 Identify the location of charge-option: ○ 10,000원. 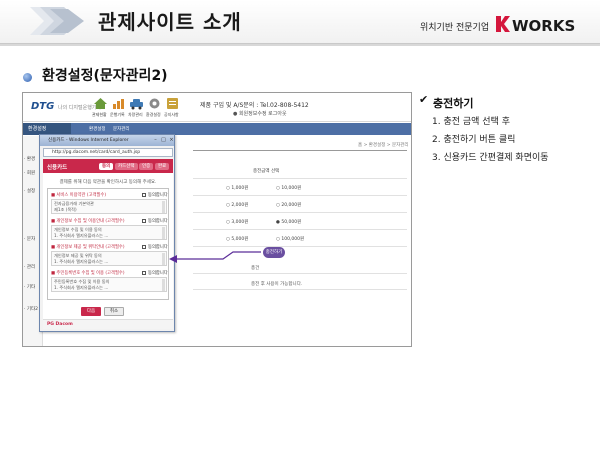
(288, 188).